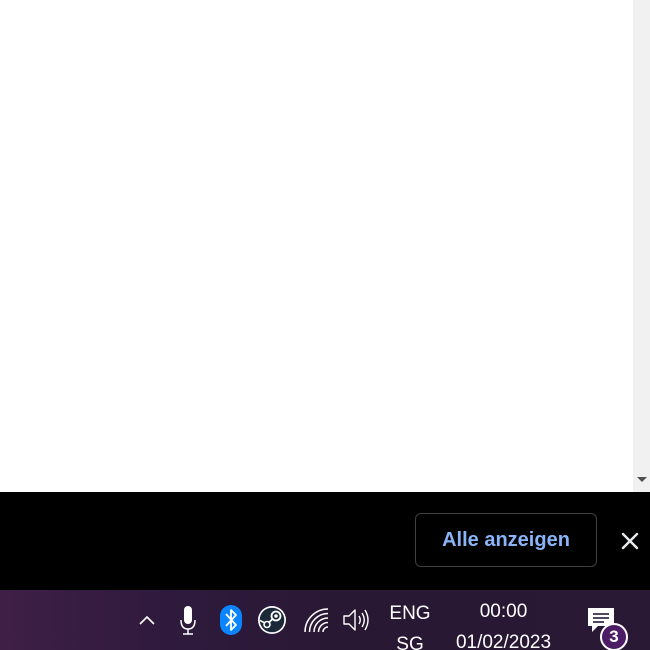 This screenshot has width=650, height=650. Describe the element at coordinates (410, 613) in the screenshot. I see `language-code: ENG` at that location.